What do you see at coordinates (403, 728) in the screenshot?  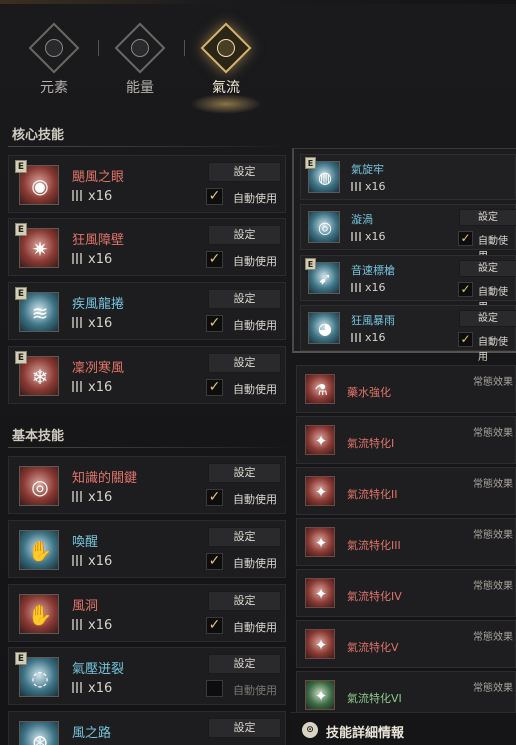 I see `skill-details-button: ⊙ 技能詳細情報` at bounding box center [403, 728].